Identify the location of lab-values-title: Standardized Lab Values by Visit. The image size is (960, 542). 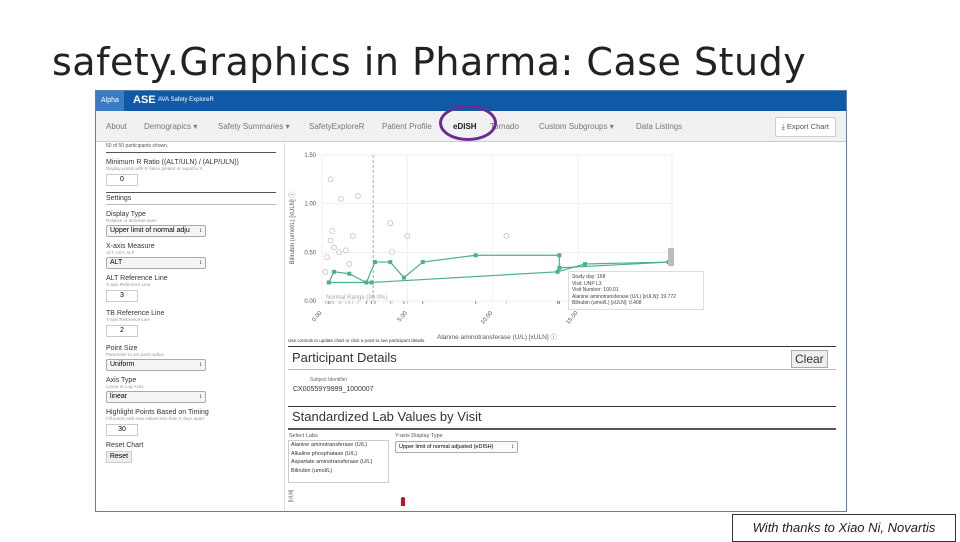
(387, 416).